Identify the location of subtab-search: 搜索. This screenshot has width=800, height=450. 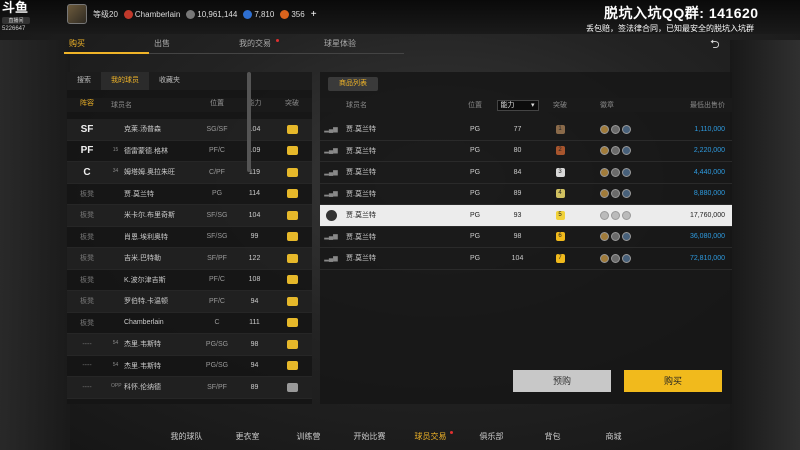
(84, 81).